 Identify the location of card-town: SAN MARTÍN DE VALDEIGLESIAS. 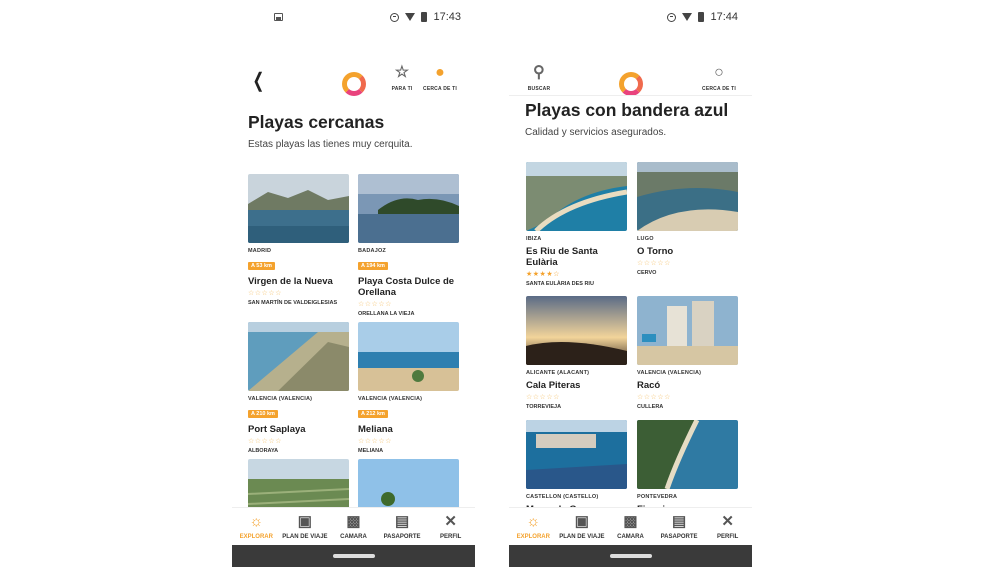
(293, 303).